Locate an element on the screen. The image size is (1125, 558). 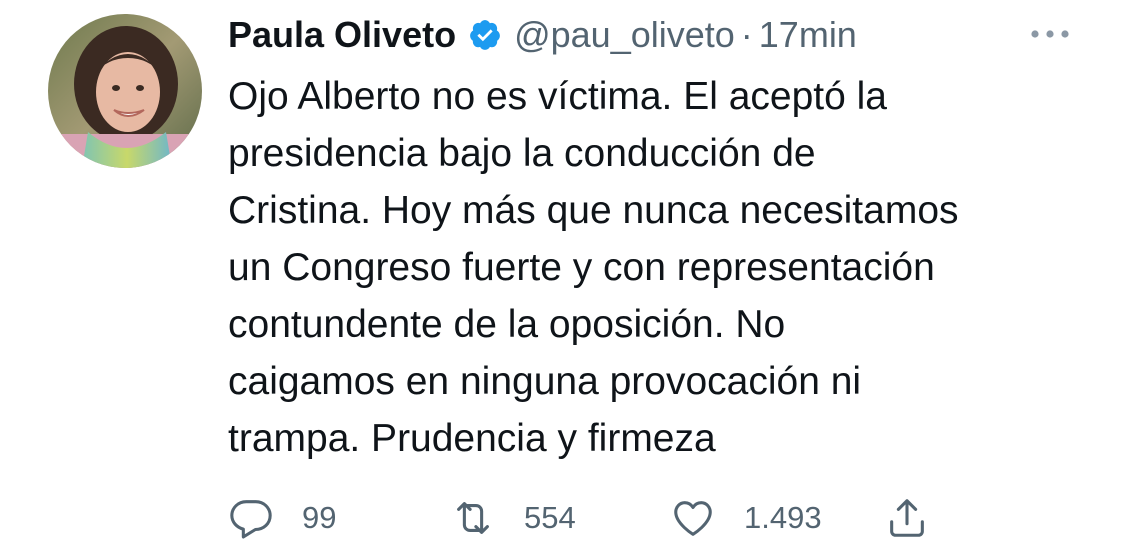
reply-bubble-icon is located at coordinates (251, 518).